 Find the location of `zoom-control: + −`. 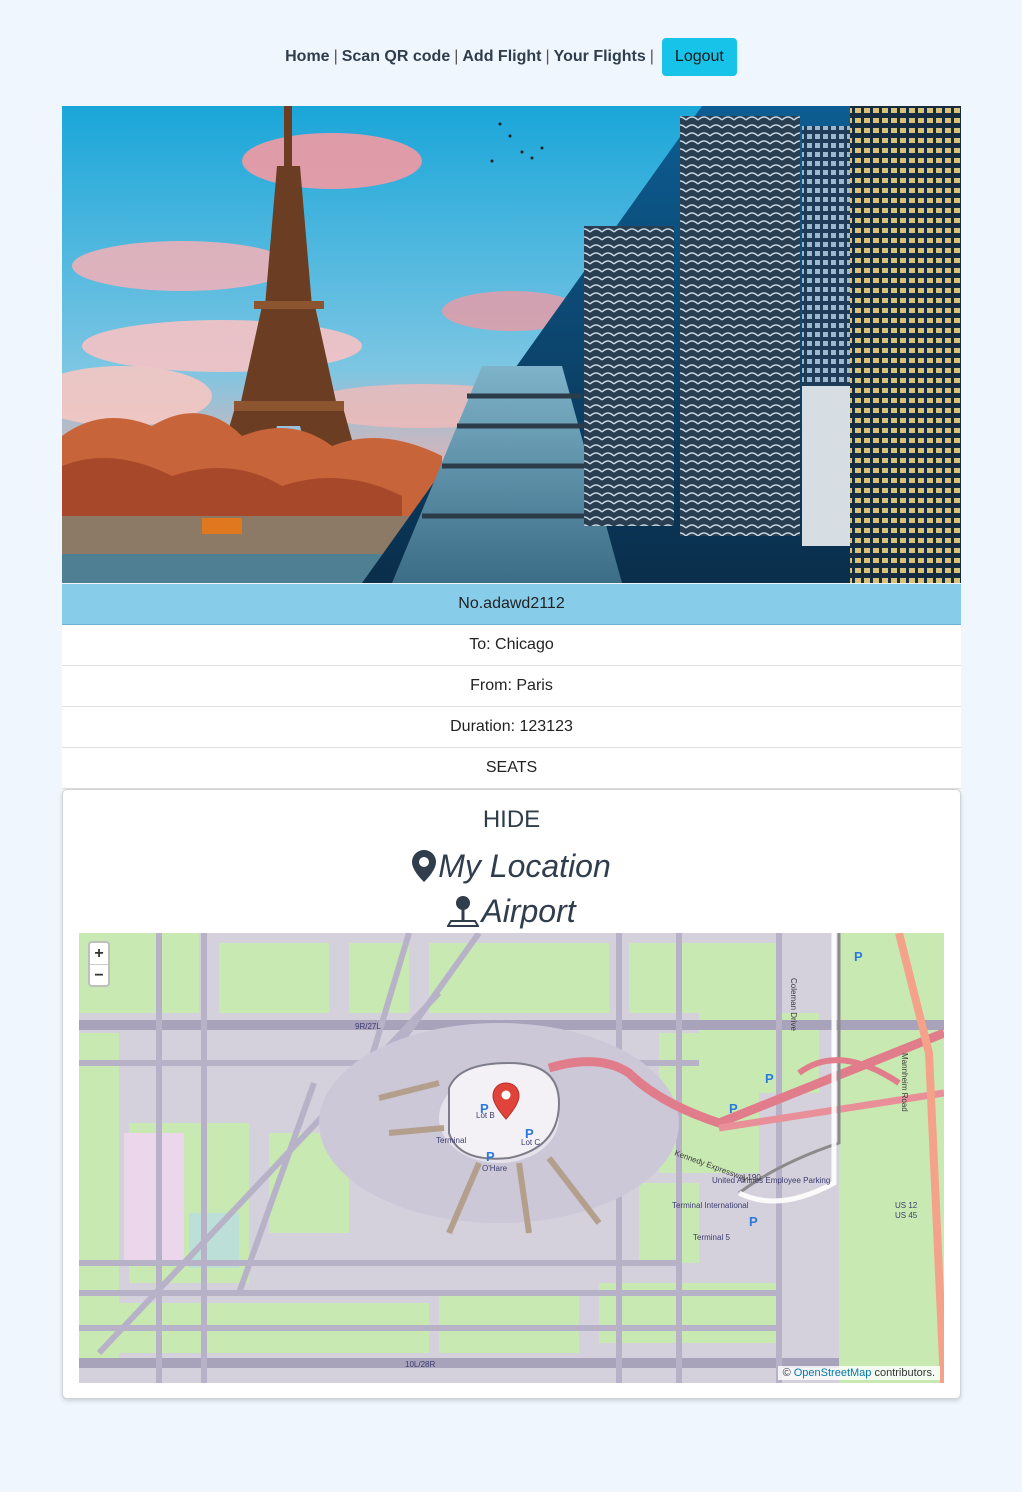

zoom-control: + − is located at coordinates (99, 964).